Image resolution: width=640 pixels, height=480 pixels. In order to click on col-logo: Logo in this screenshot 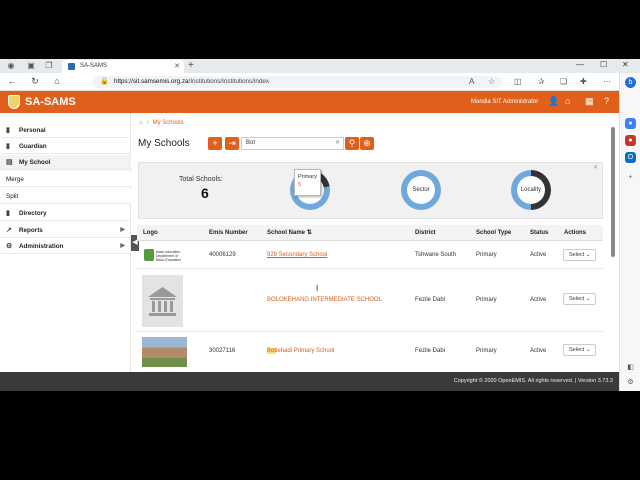, I will do `click(150, 233)`.